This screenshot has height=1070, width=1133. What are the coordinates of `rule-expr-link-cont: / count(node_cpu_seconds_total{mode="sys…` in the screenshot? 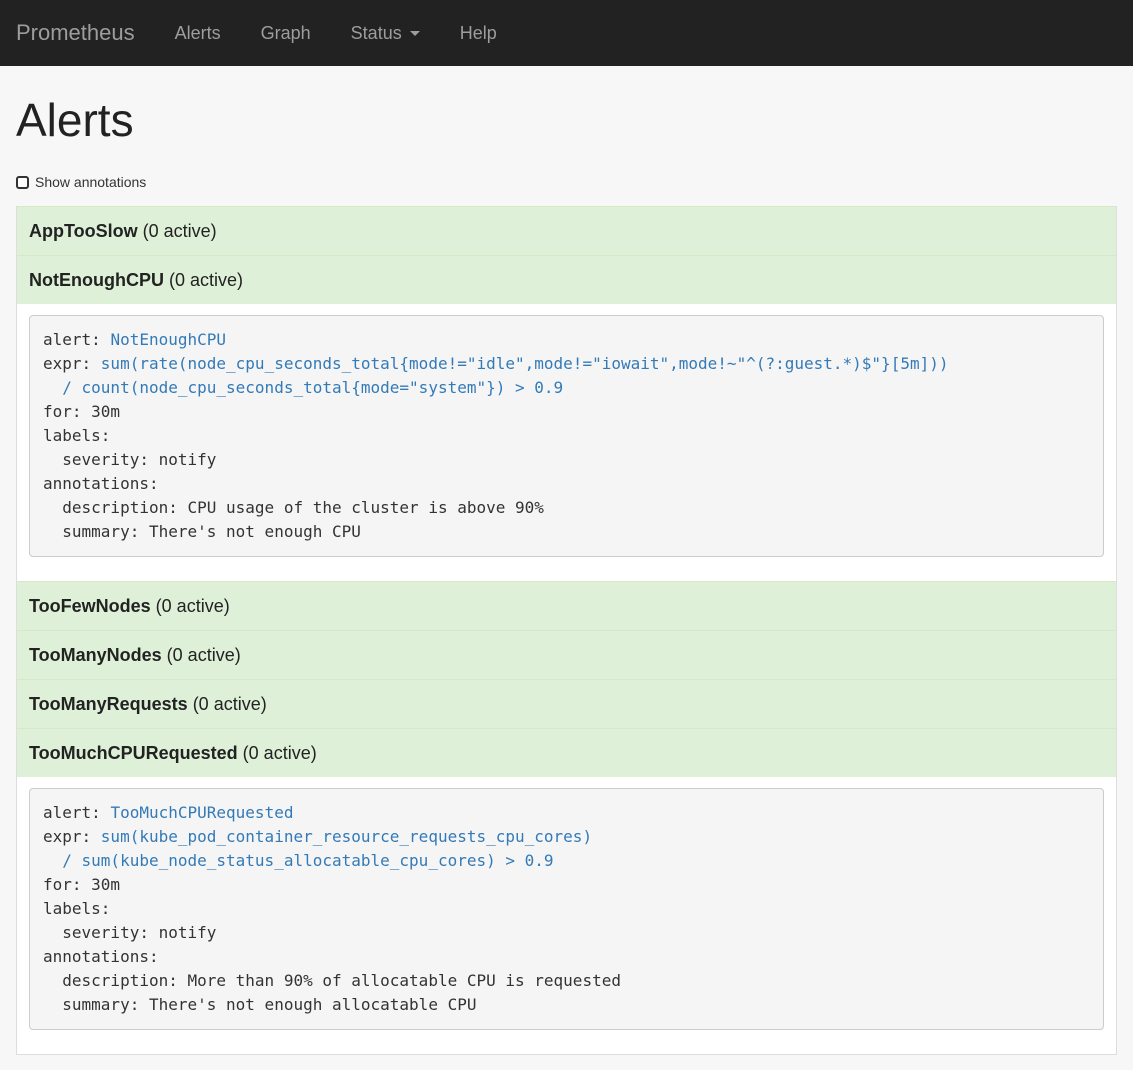 It's located at (303, 387).